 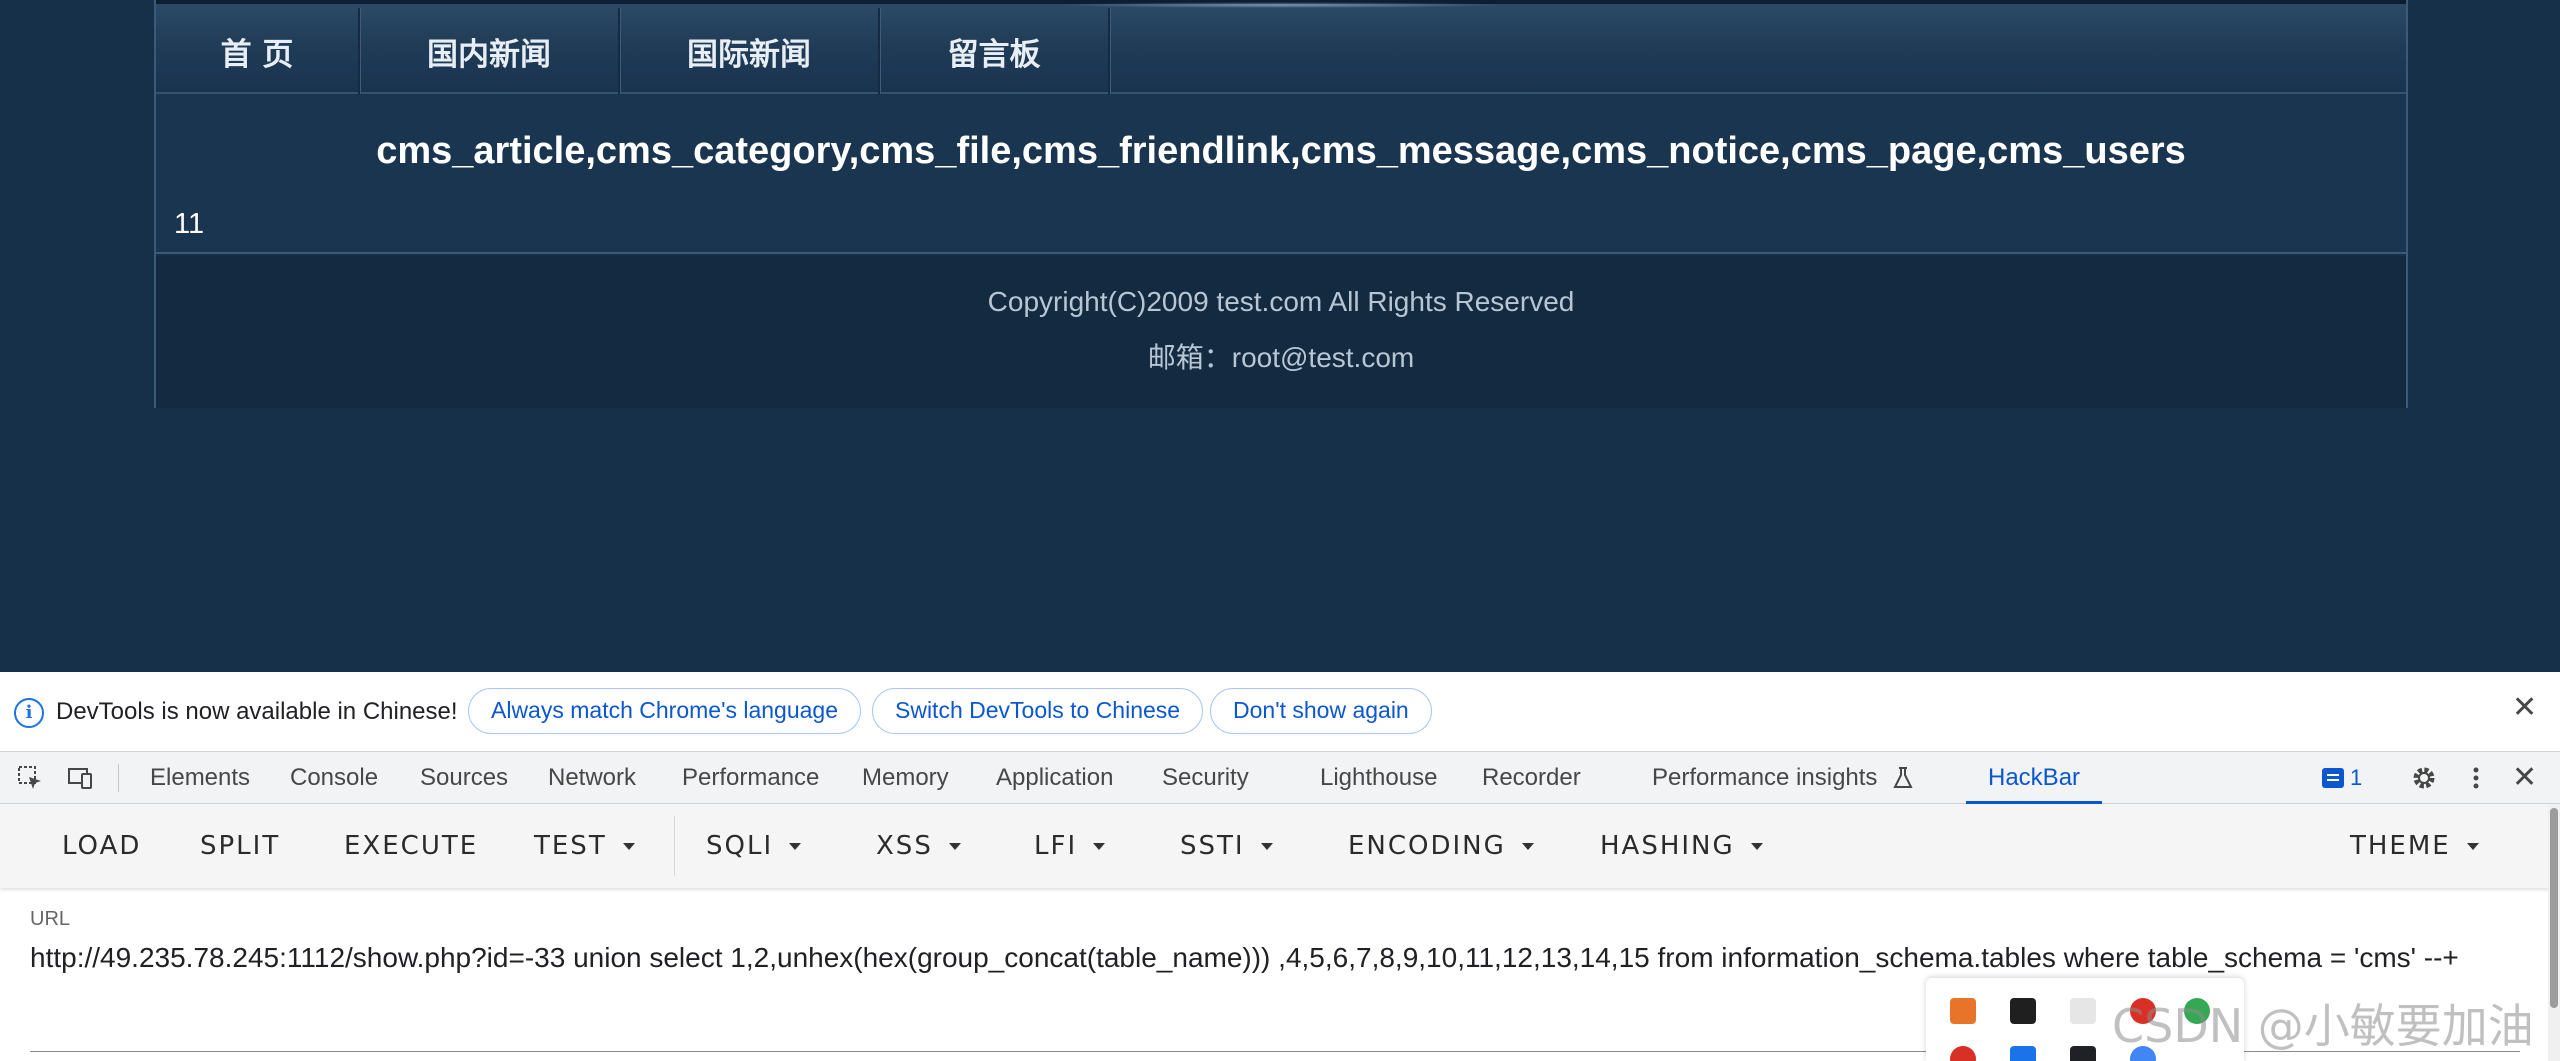 What do you see at coordinates (750, 778) in the screenshot?
I see `tab-performance: Performance` at bounding box center [750, 778].